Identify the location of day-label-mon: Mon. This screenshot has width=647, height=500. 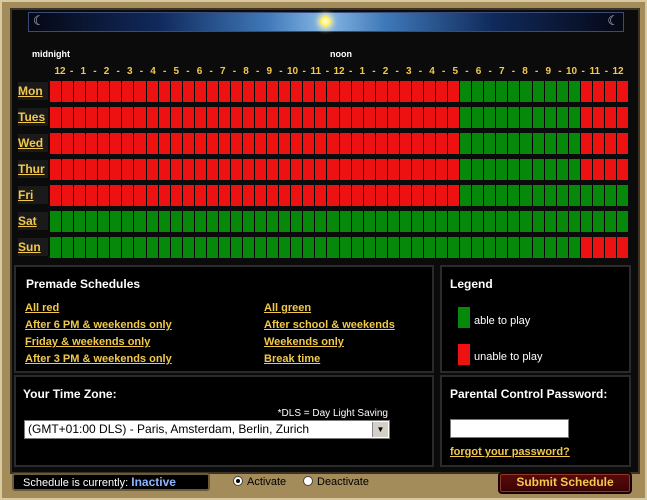
(33, 91).